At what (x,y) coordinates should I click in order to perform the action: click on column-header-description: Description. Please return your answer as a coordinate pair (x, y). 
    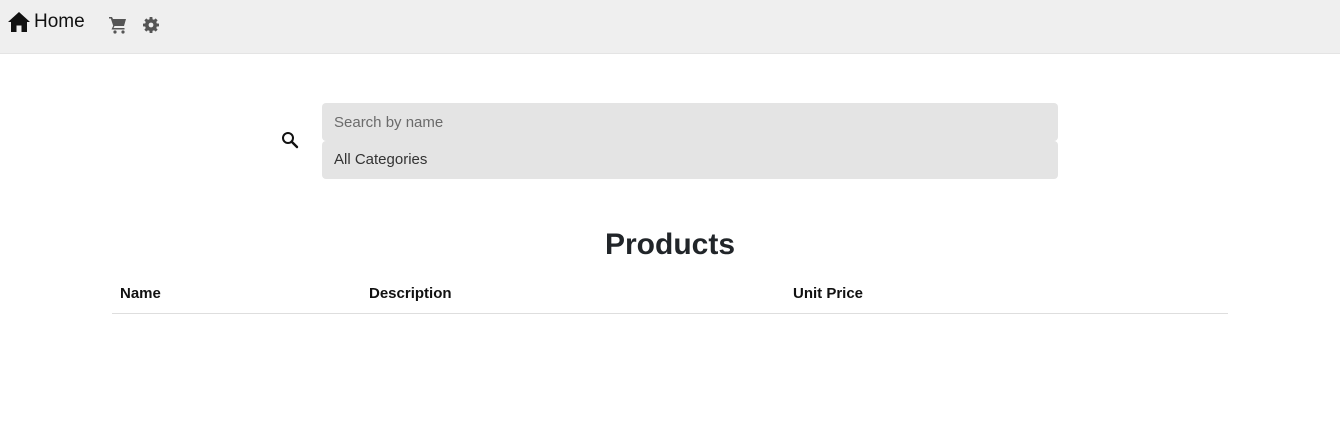
    Looking at the image, I should click on (573, 297).